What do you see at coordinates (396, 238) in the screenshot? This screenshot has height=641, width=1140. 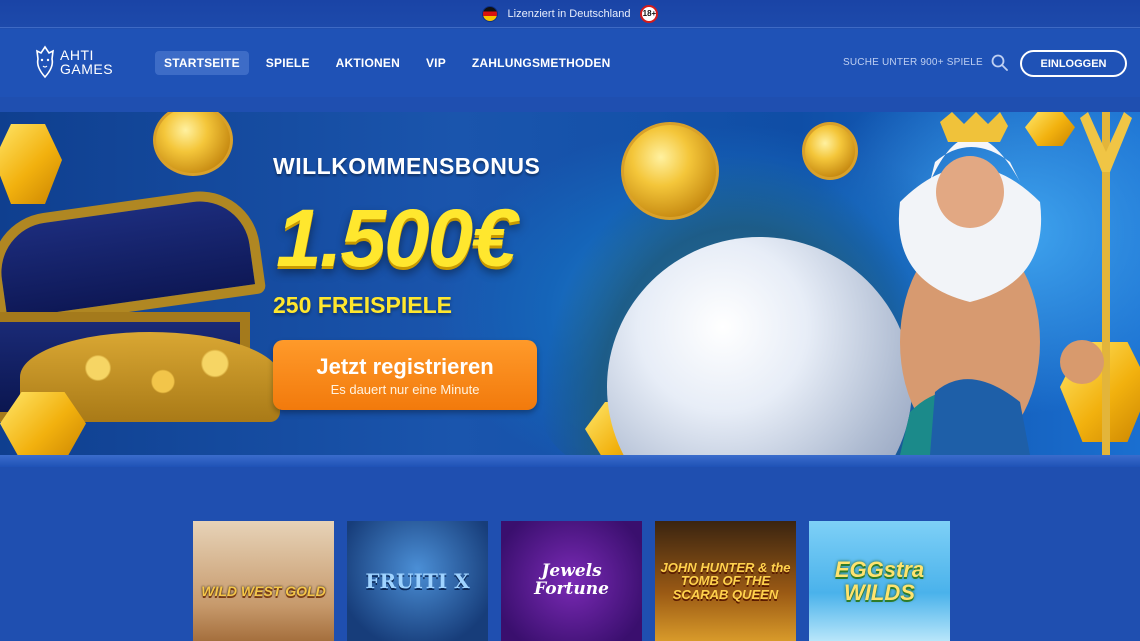 I see `bonus-amount: 1.500€` at bounding box center [396, 238].